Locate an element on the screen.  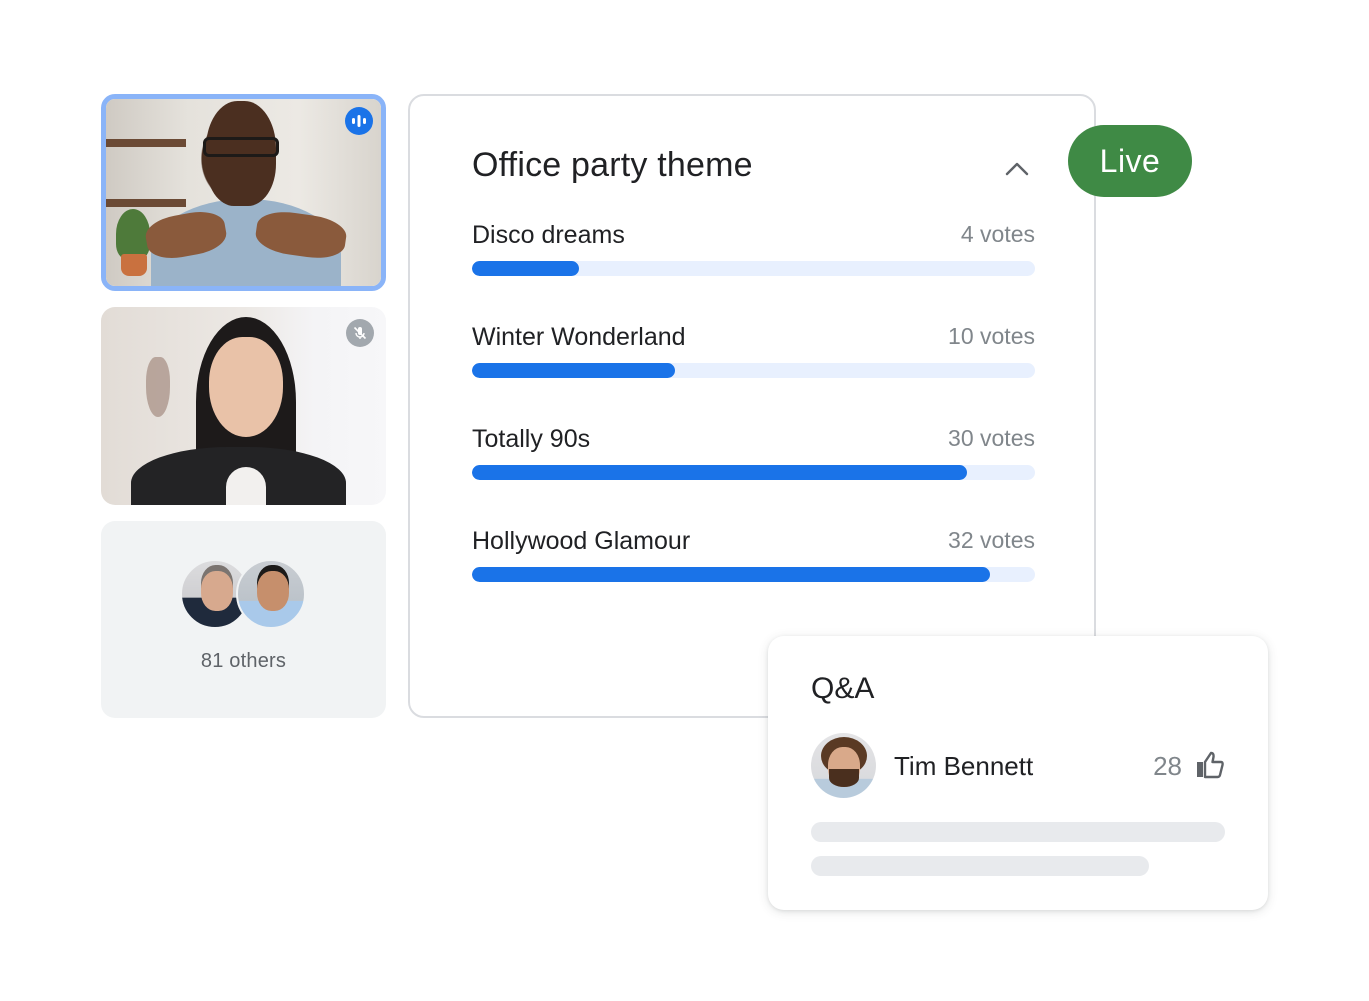
video-tile-speaking is located at coordinates (243, 192).